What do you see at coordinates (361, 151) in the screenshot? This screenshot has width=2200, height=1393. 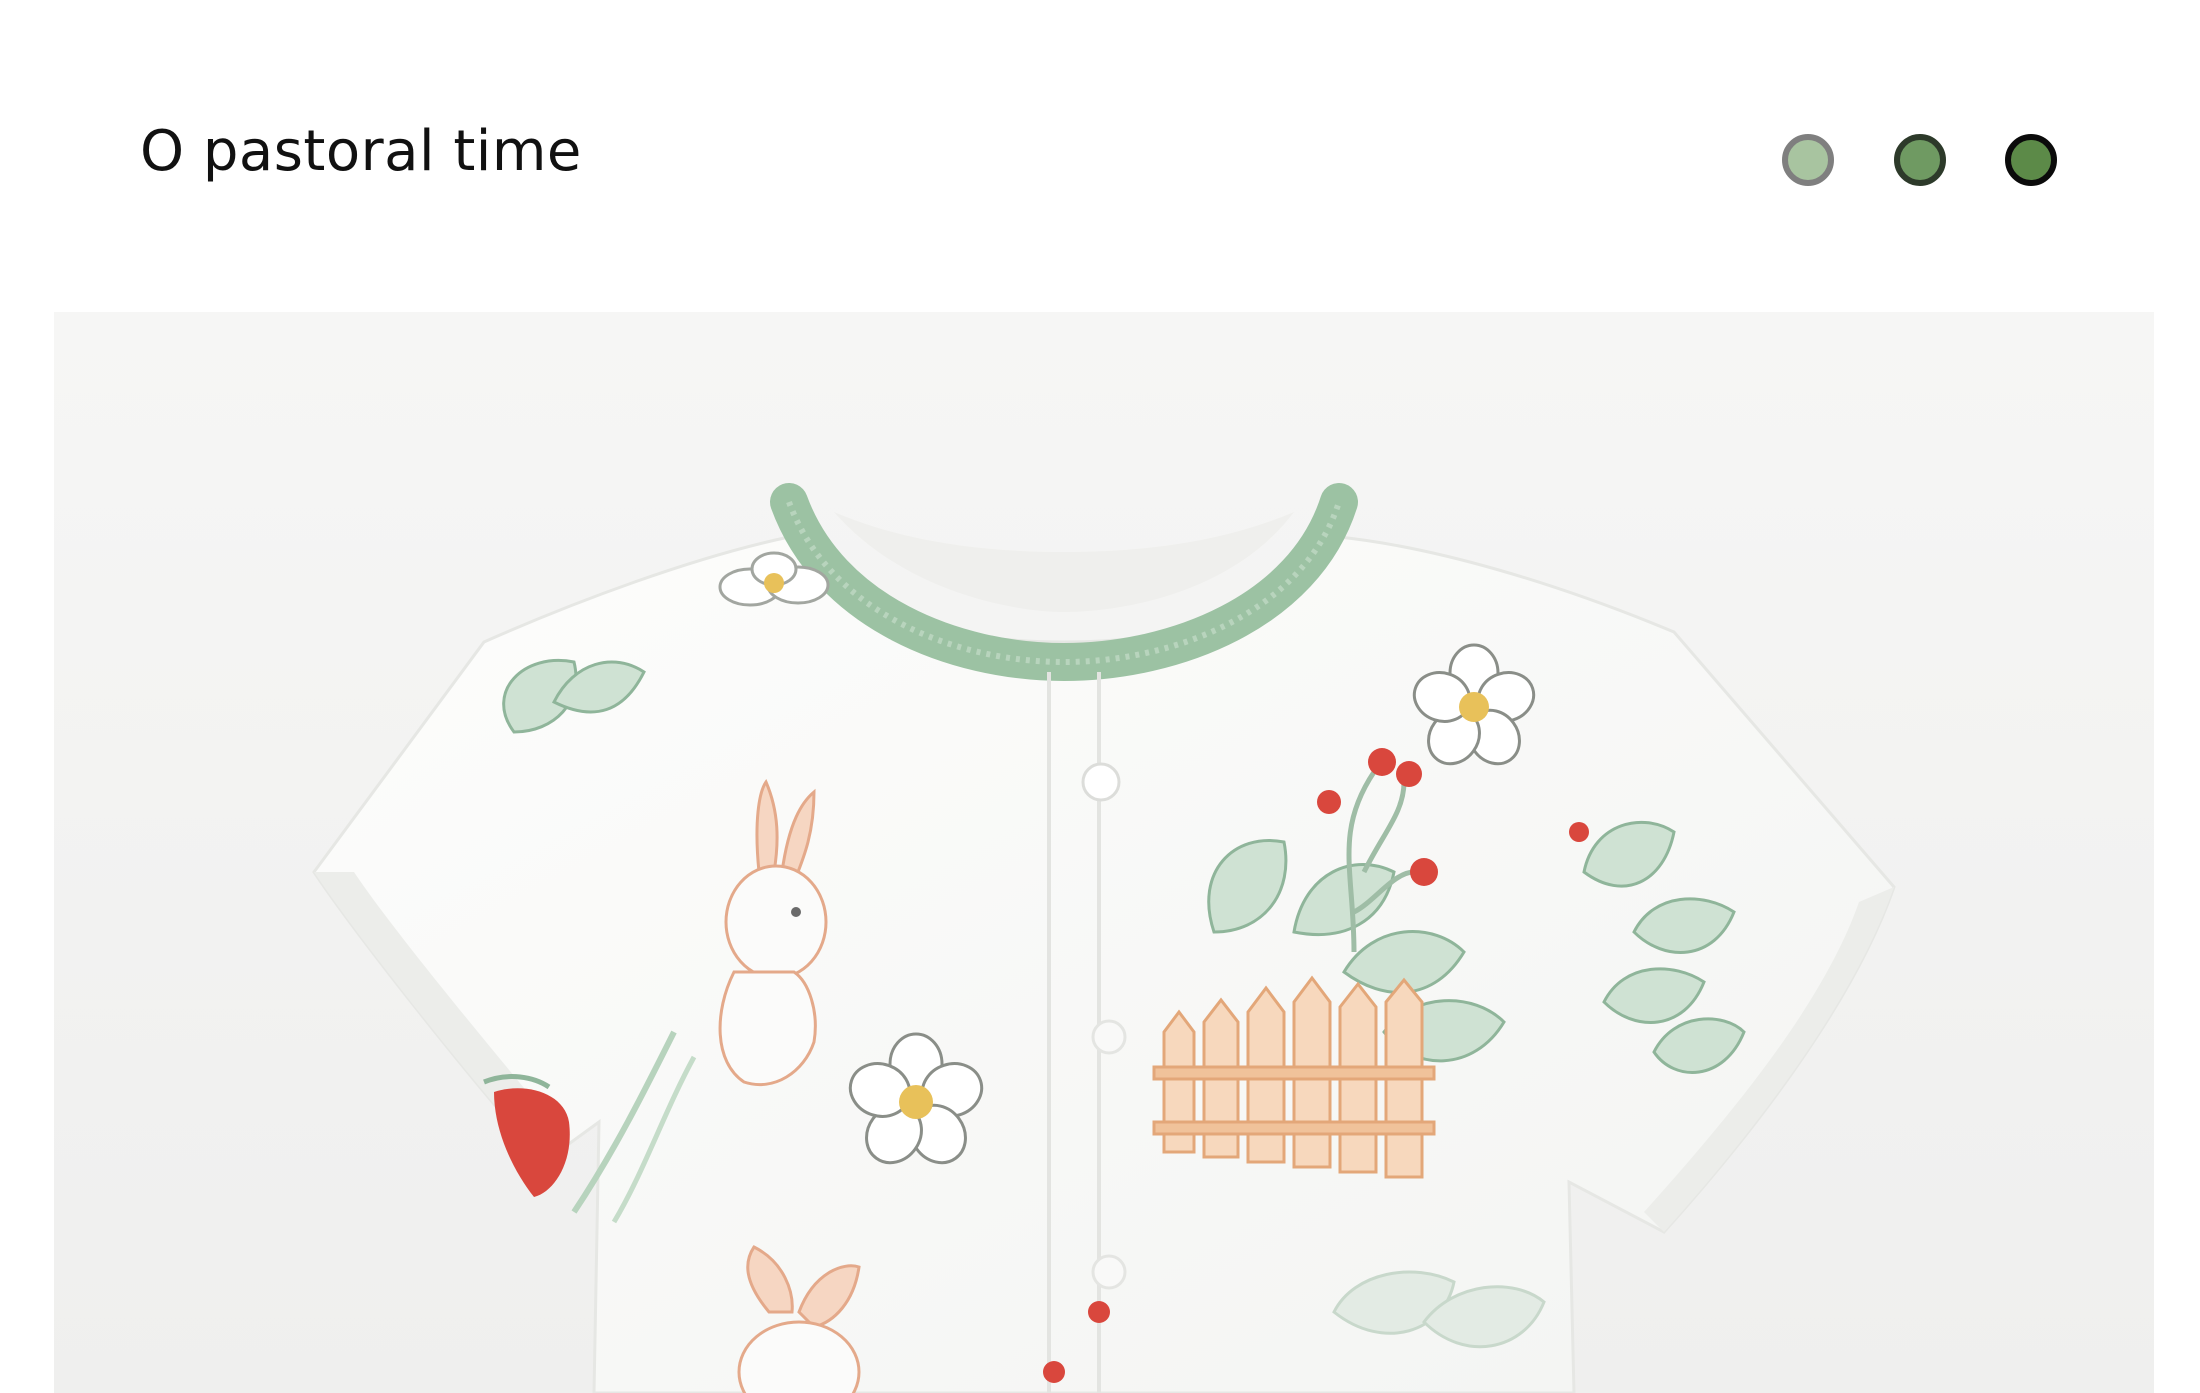 I see `page-title: O pastoral time` at bounding box center [361, 151].